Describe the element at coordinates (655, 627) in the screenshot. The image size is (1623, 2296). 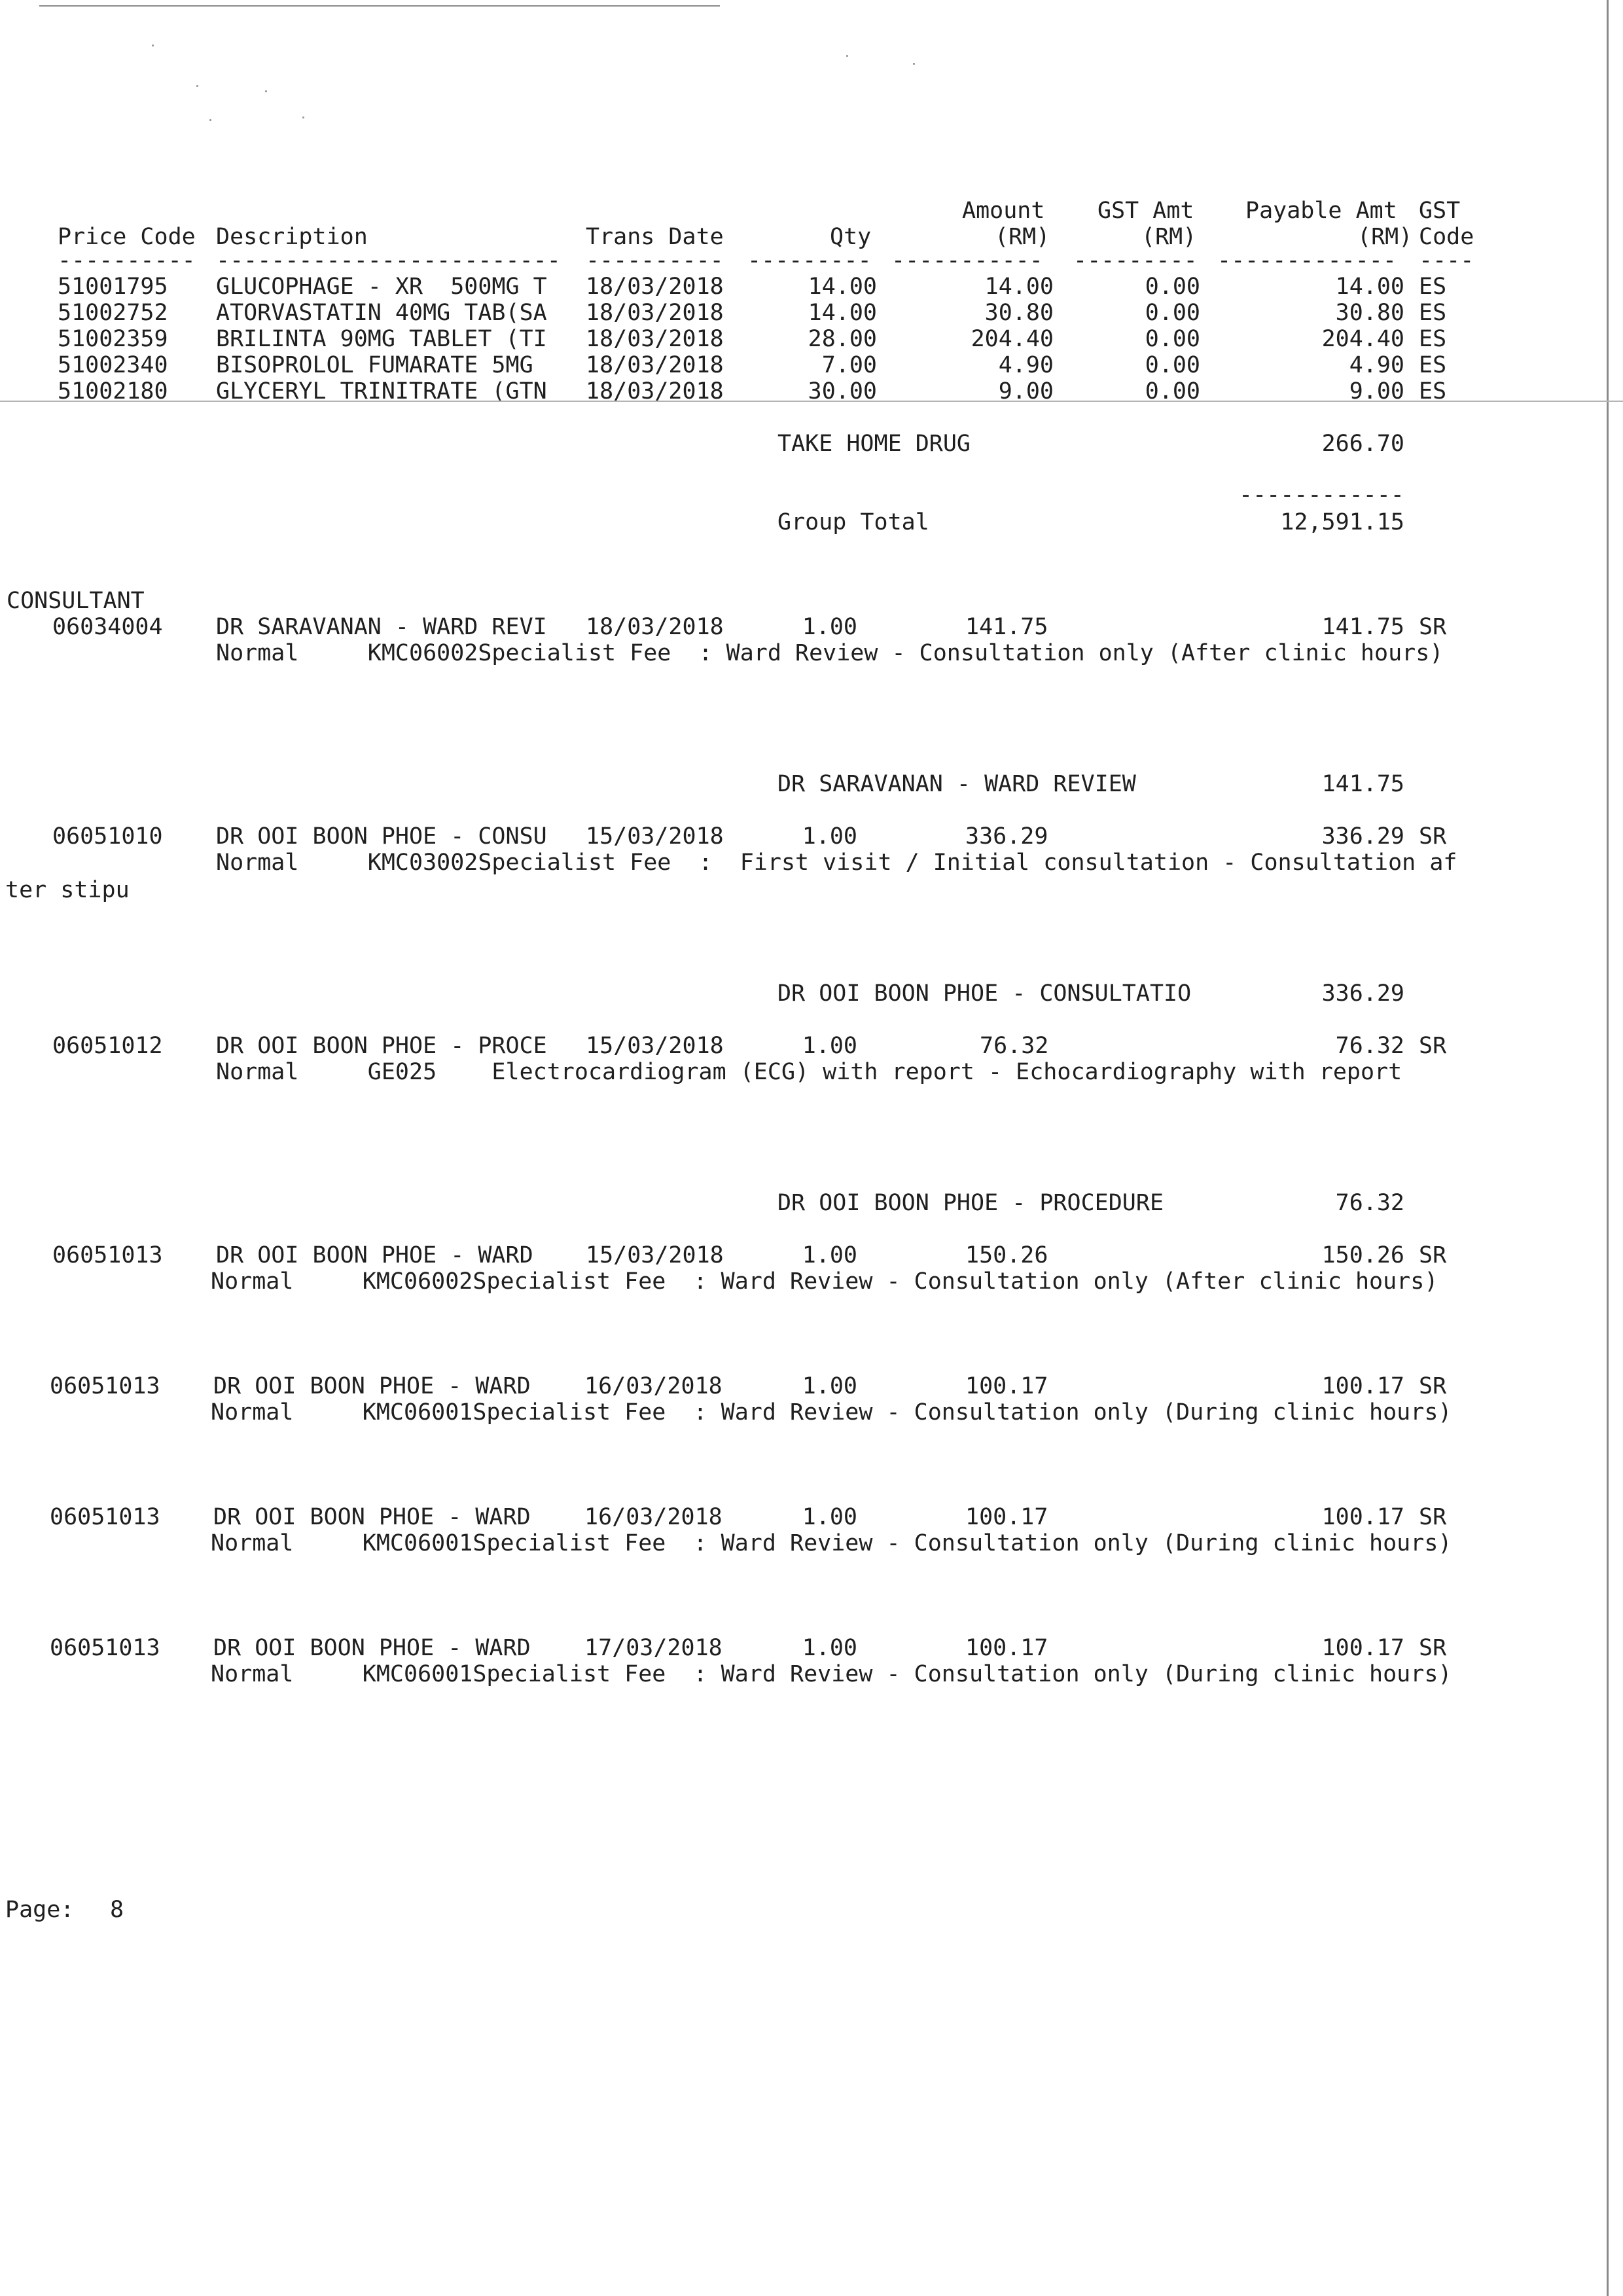
I see `consultant-trans-date: 18/03/2018` at that location.